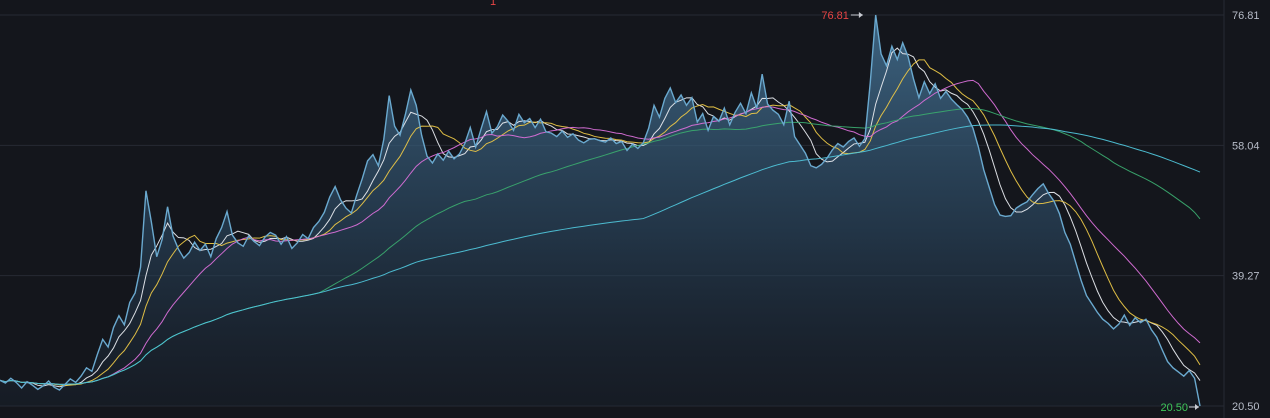 This screenshot has height=418, width=1270. What do you see at coordinates (493, 4) in the screenshot?
I see `top-marker-label: 1` at bounding box center [493, 4].